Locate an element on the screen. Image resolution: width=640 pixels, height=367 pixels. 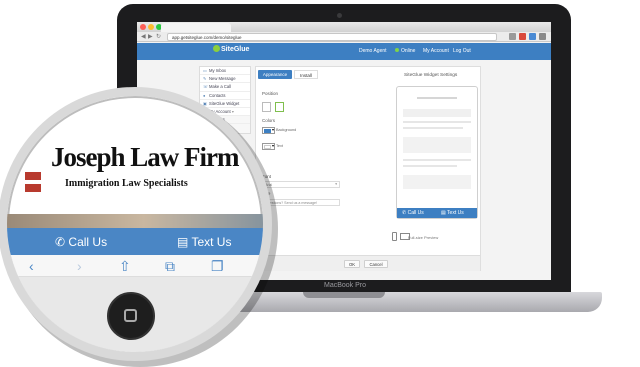
sidebar-item-inbox: ▭ My Inbox is located at coordinates (225, 71).